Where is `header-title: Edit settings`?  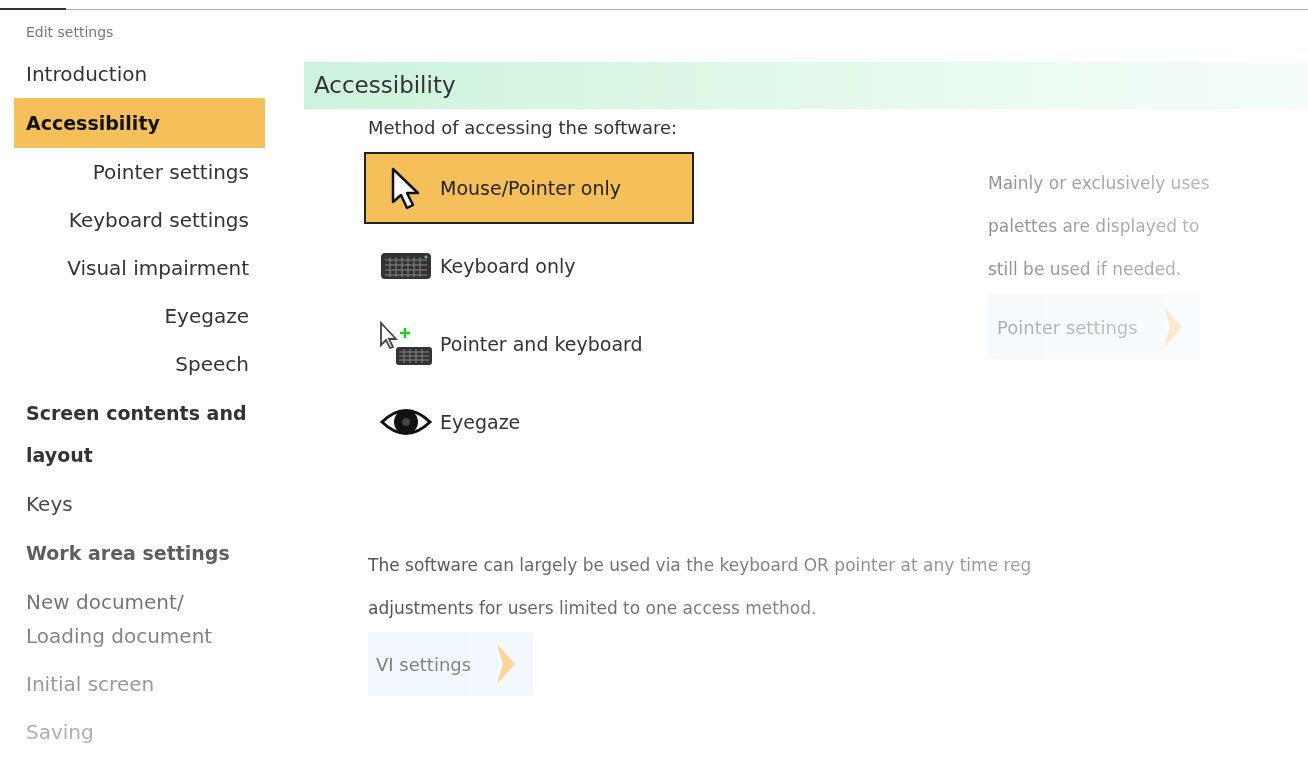 header-title: Edit settings is located at coordinates (70, 32).